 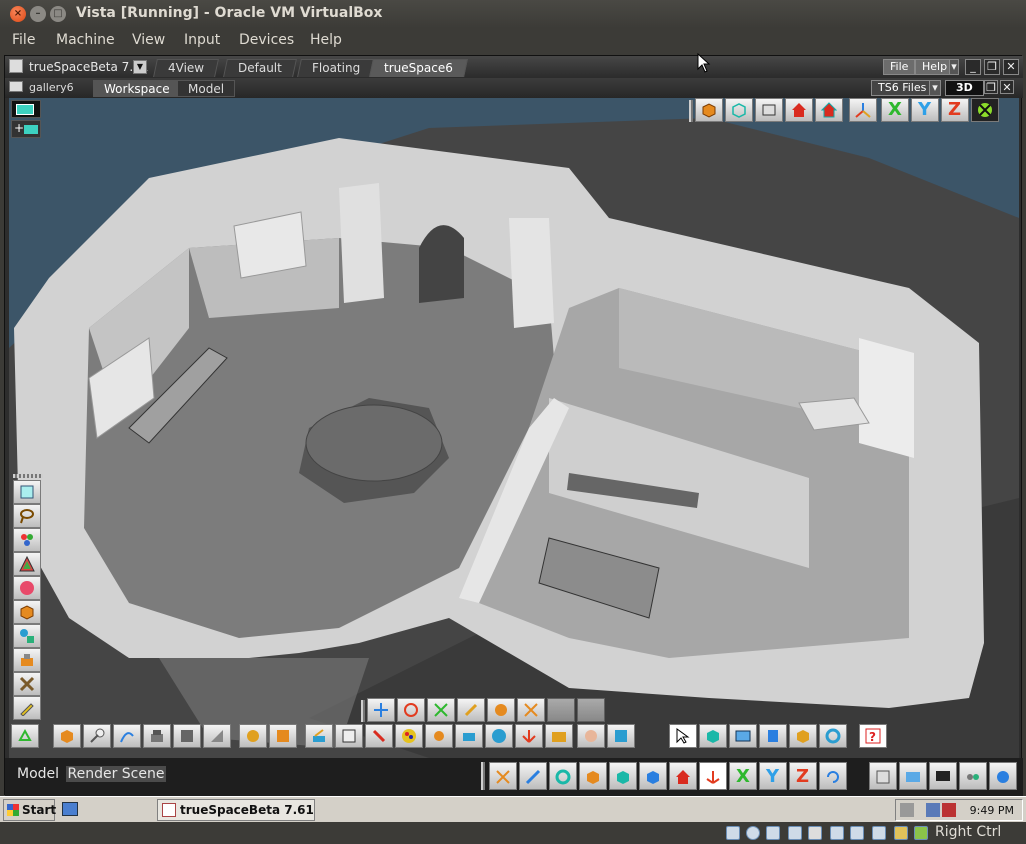 What do you see at coordinates (753, 833) in the screenshot?
I see `optical-drive-icon` at bounding box center [753, 833].